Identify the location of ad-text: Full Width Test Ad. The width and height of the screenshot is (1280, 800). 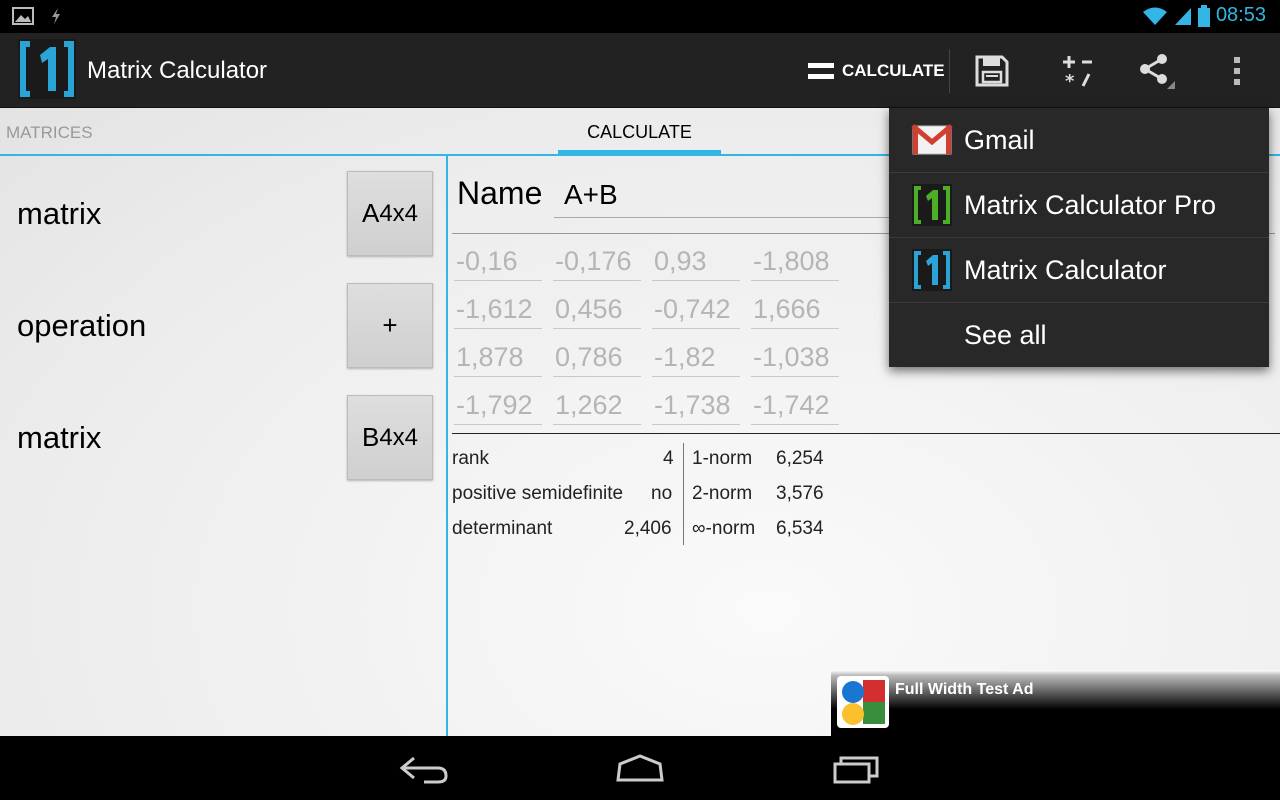
(964, 689).